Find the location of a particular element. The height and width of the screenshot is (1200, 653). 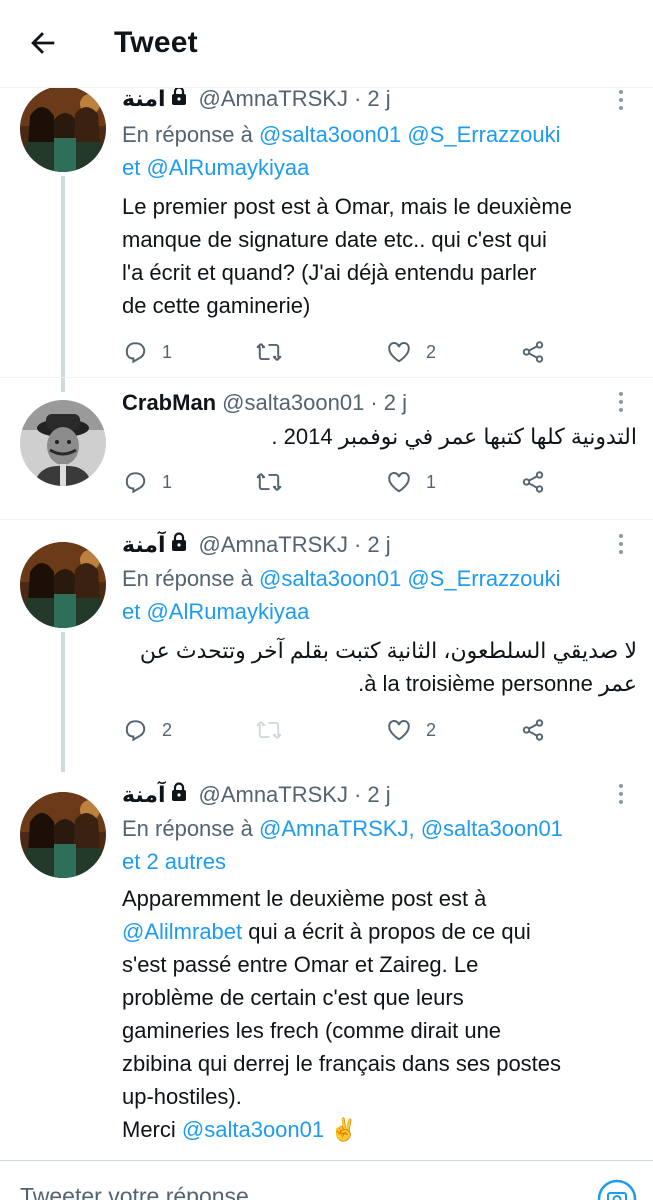

like-button: 1 is located at coordinates (411, 482).